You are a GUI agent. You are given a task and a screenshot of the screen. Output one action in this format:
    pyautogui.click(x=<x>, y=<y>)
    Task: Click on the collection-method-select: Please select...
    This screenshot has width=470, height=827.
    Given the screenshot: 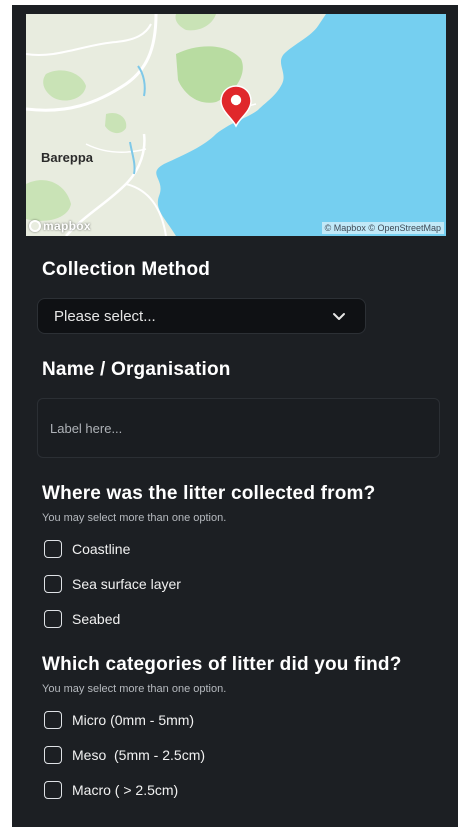 What is the action you would take?
    pyautogui.click(x=201, y=316)
    